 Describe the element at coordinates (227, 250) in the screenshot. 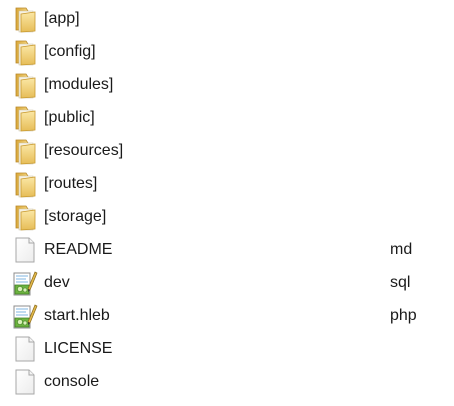

I see `file-row: README md` at that location.